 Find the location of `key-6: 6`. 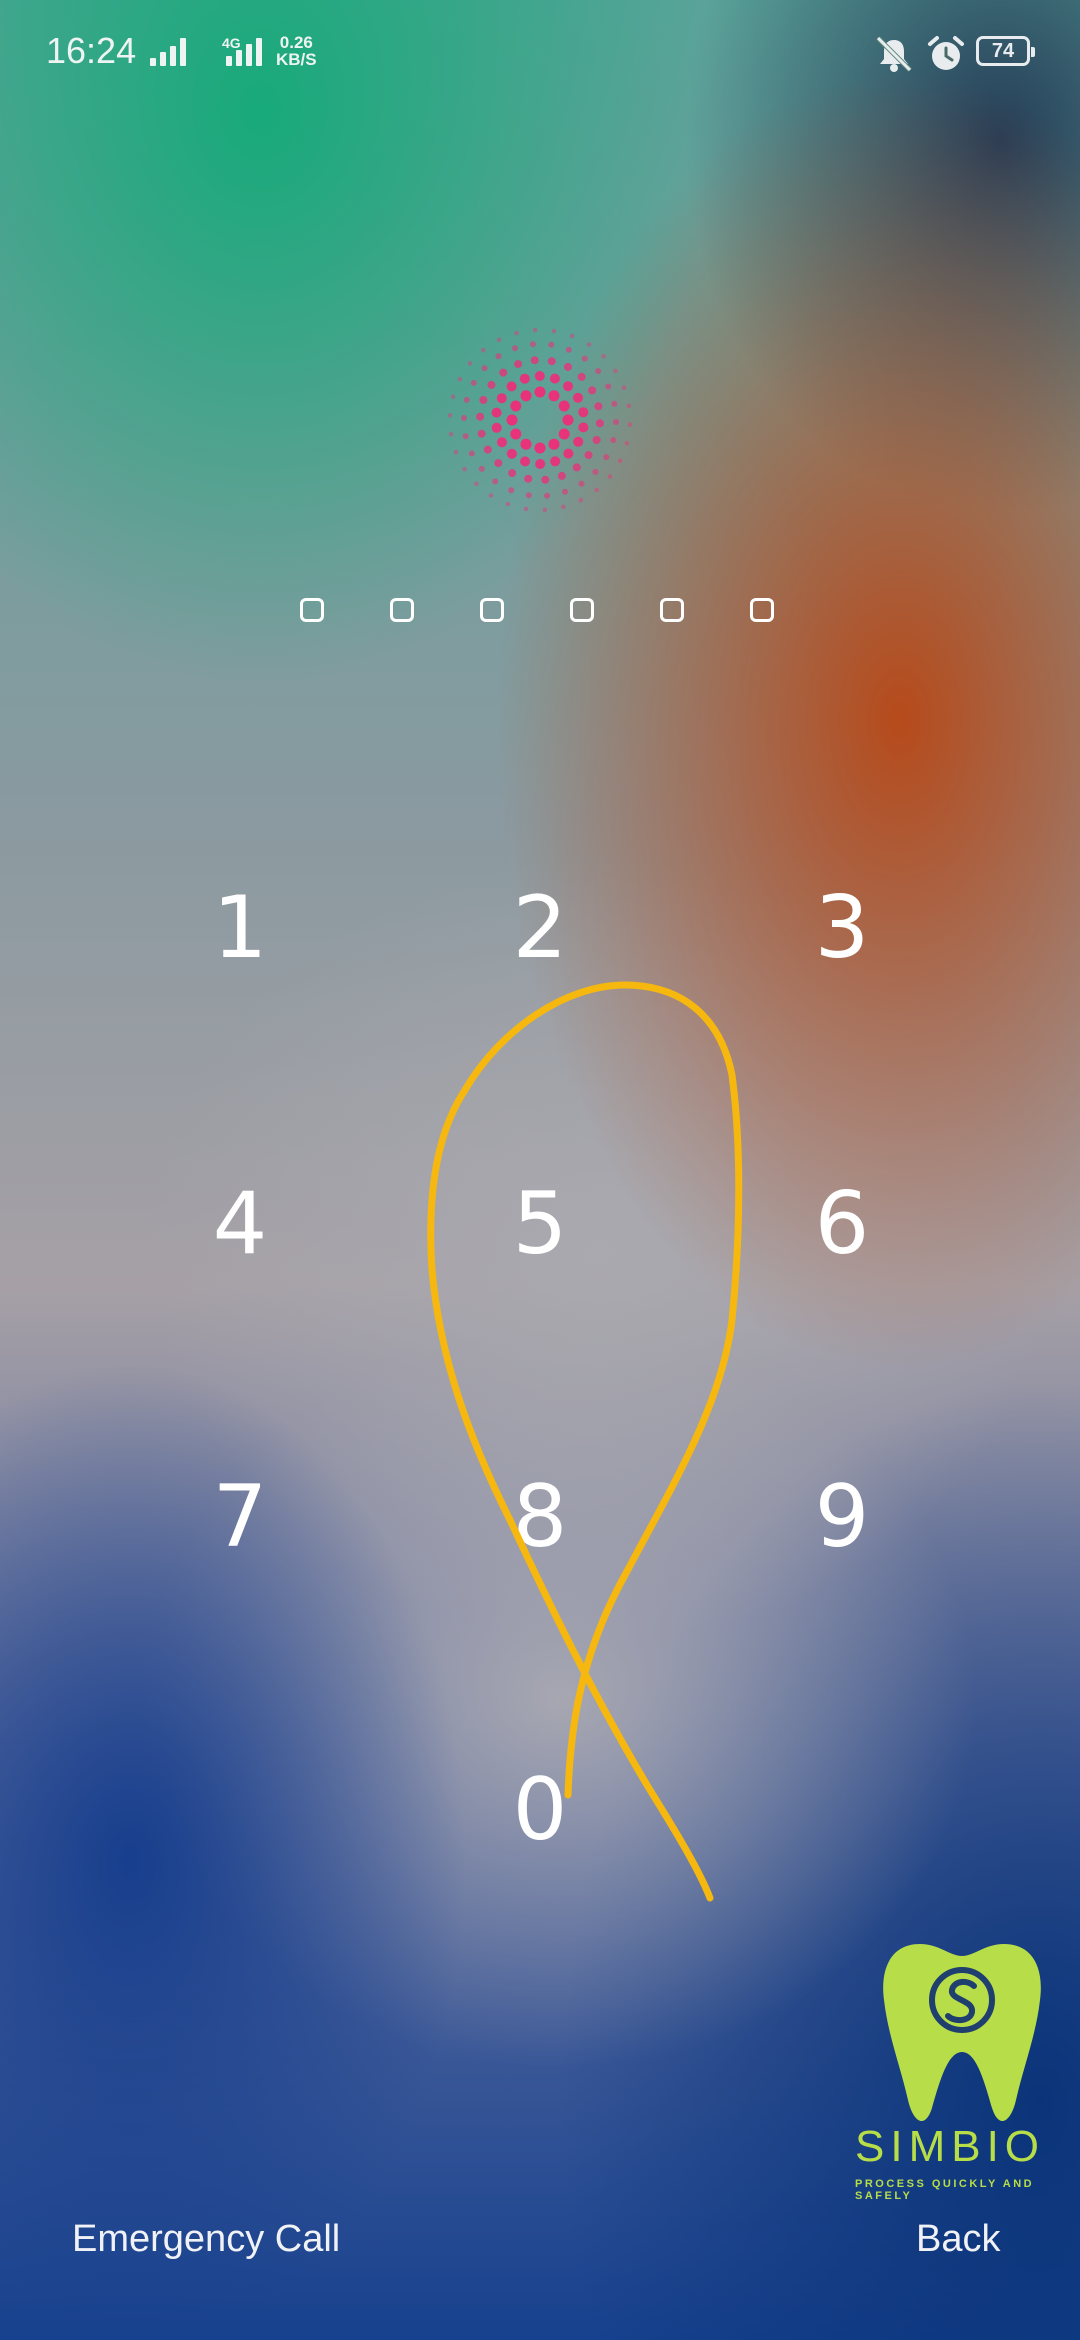

key-6: 6 is located at coordinates (842, 1224).